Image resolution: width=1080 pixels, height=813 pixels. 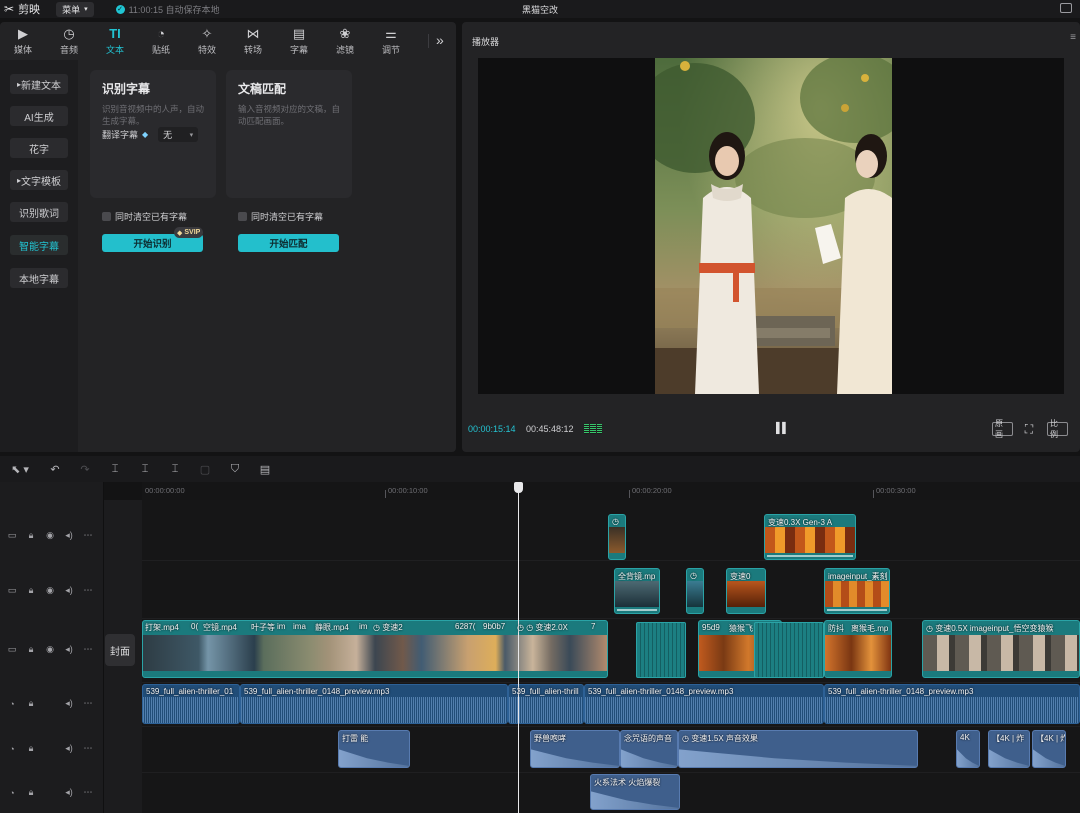 I want to click on delete-icon: ▢, so click(x=205, y=469).